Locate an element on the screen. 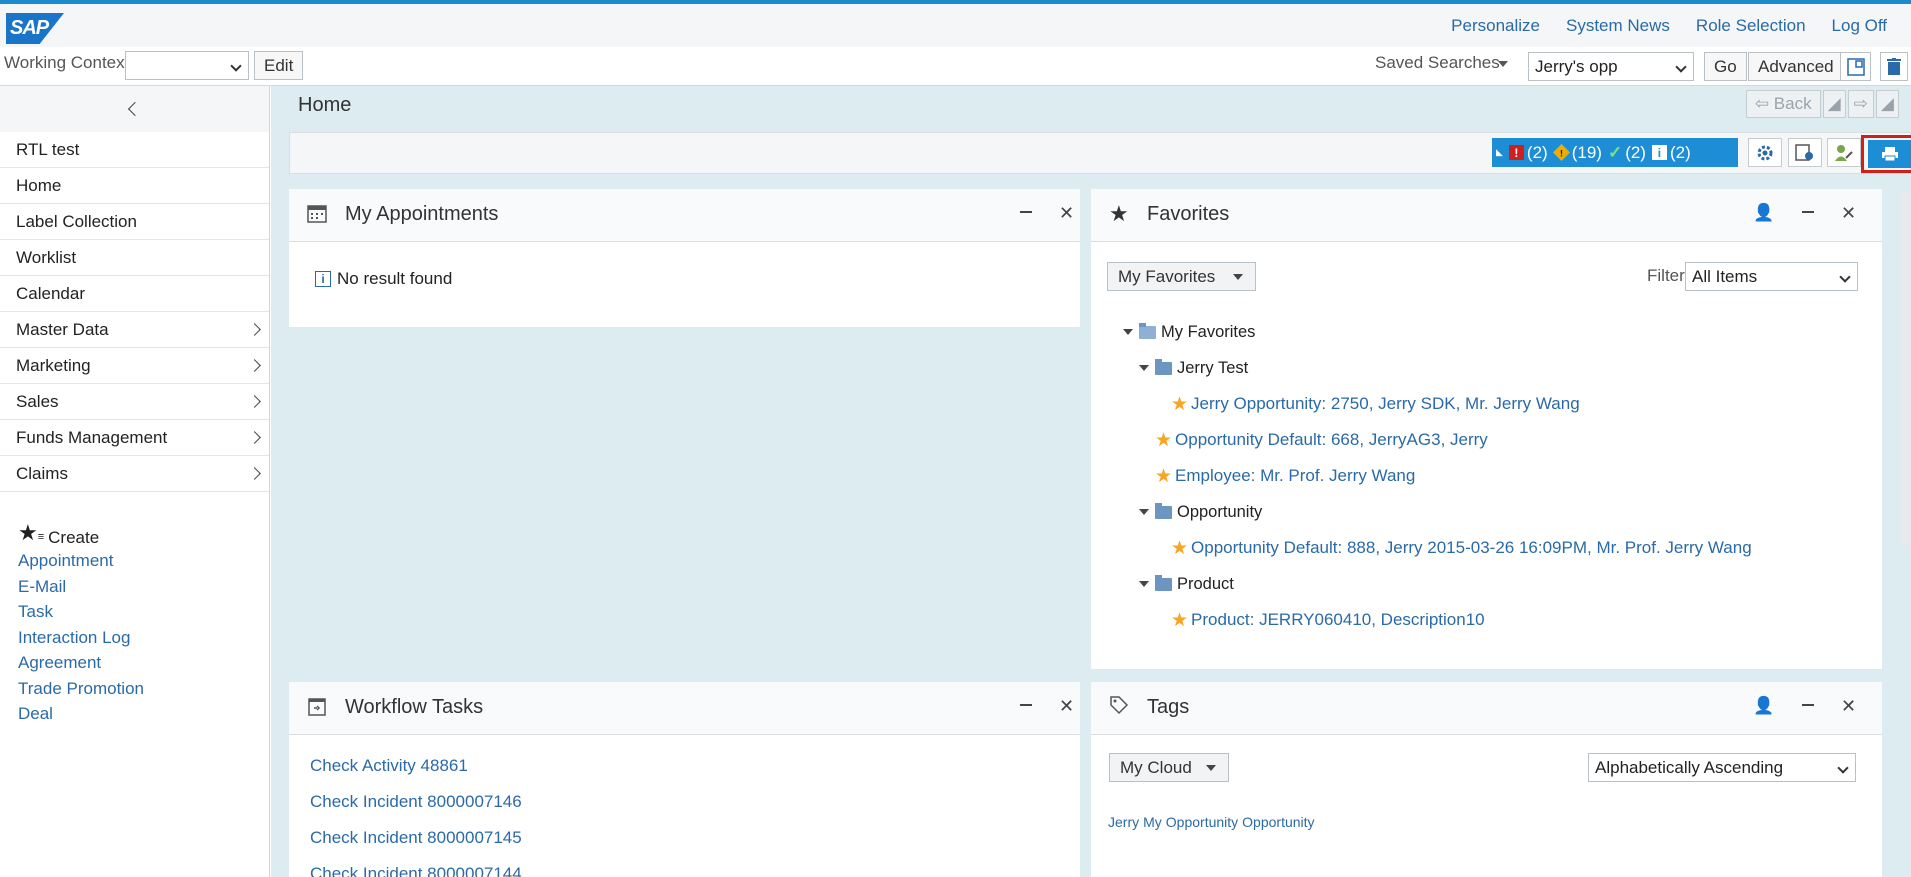  nav-item-calendar: Calendar is located at coordinates (134, 294).